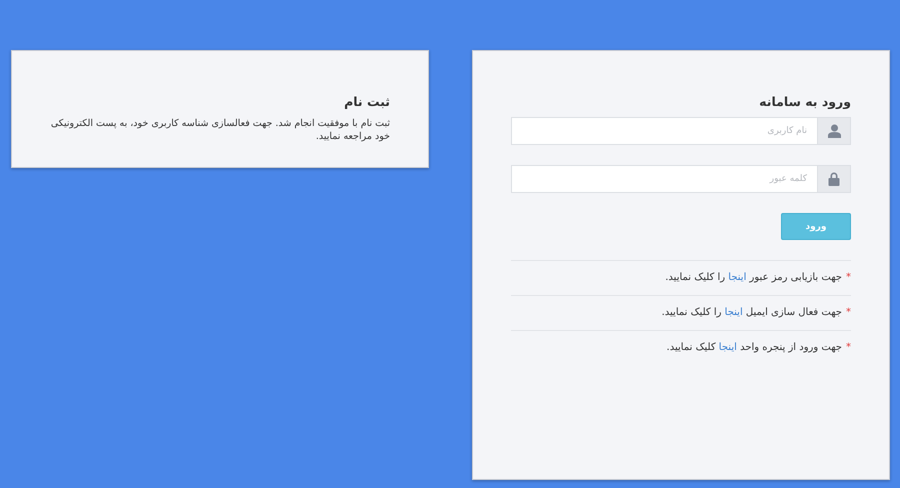 The width and height of the screenshot is (900, 488). Describe the element at coordinates (664, 131) in the screenshot. I see `input-field: نام کاربری` at that location.